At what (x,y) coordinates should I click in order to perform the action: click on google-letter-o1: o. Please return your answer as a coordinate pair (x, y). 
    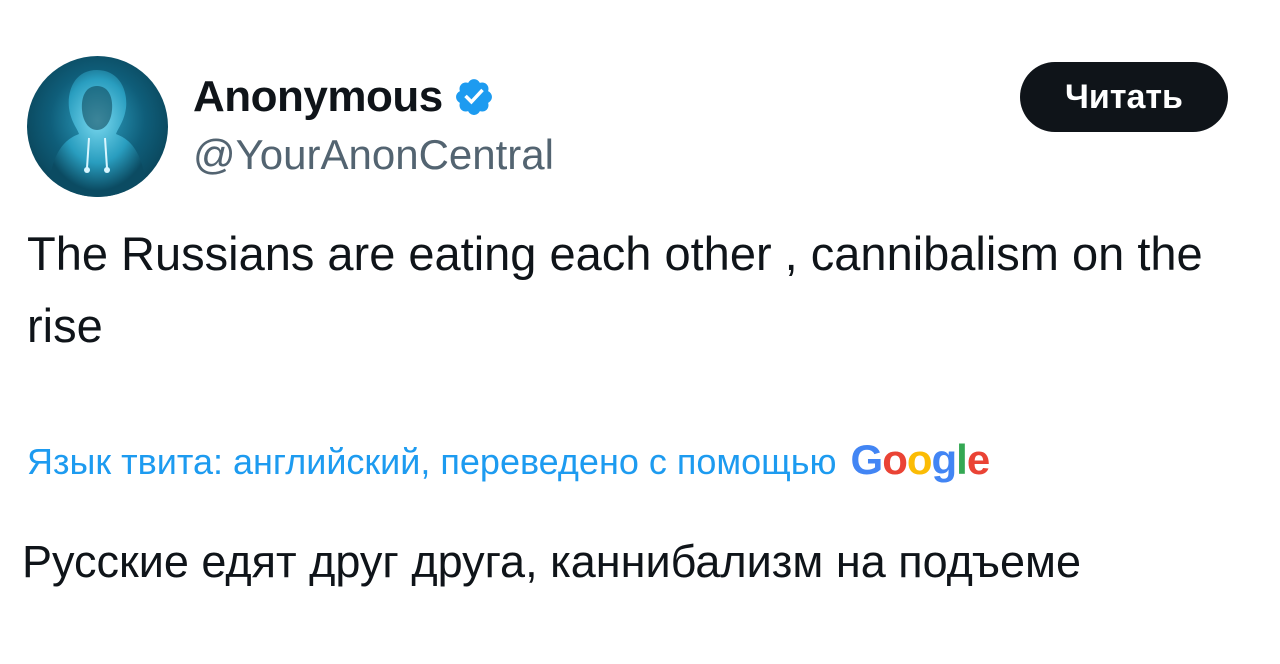
    Looking at the image, I should click on (895, 459).